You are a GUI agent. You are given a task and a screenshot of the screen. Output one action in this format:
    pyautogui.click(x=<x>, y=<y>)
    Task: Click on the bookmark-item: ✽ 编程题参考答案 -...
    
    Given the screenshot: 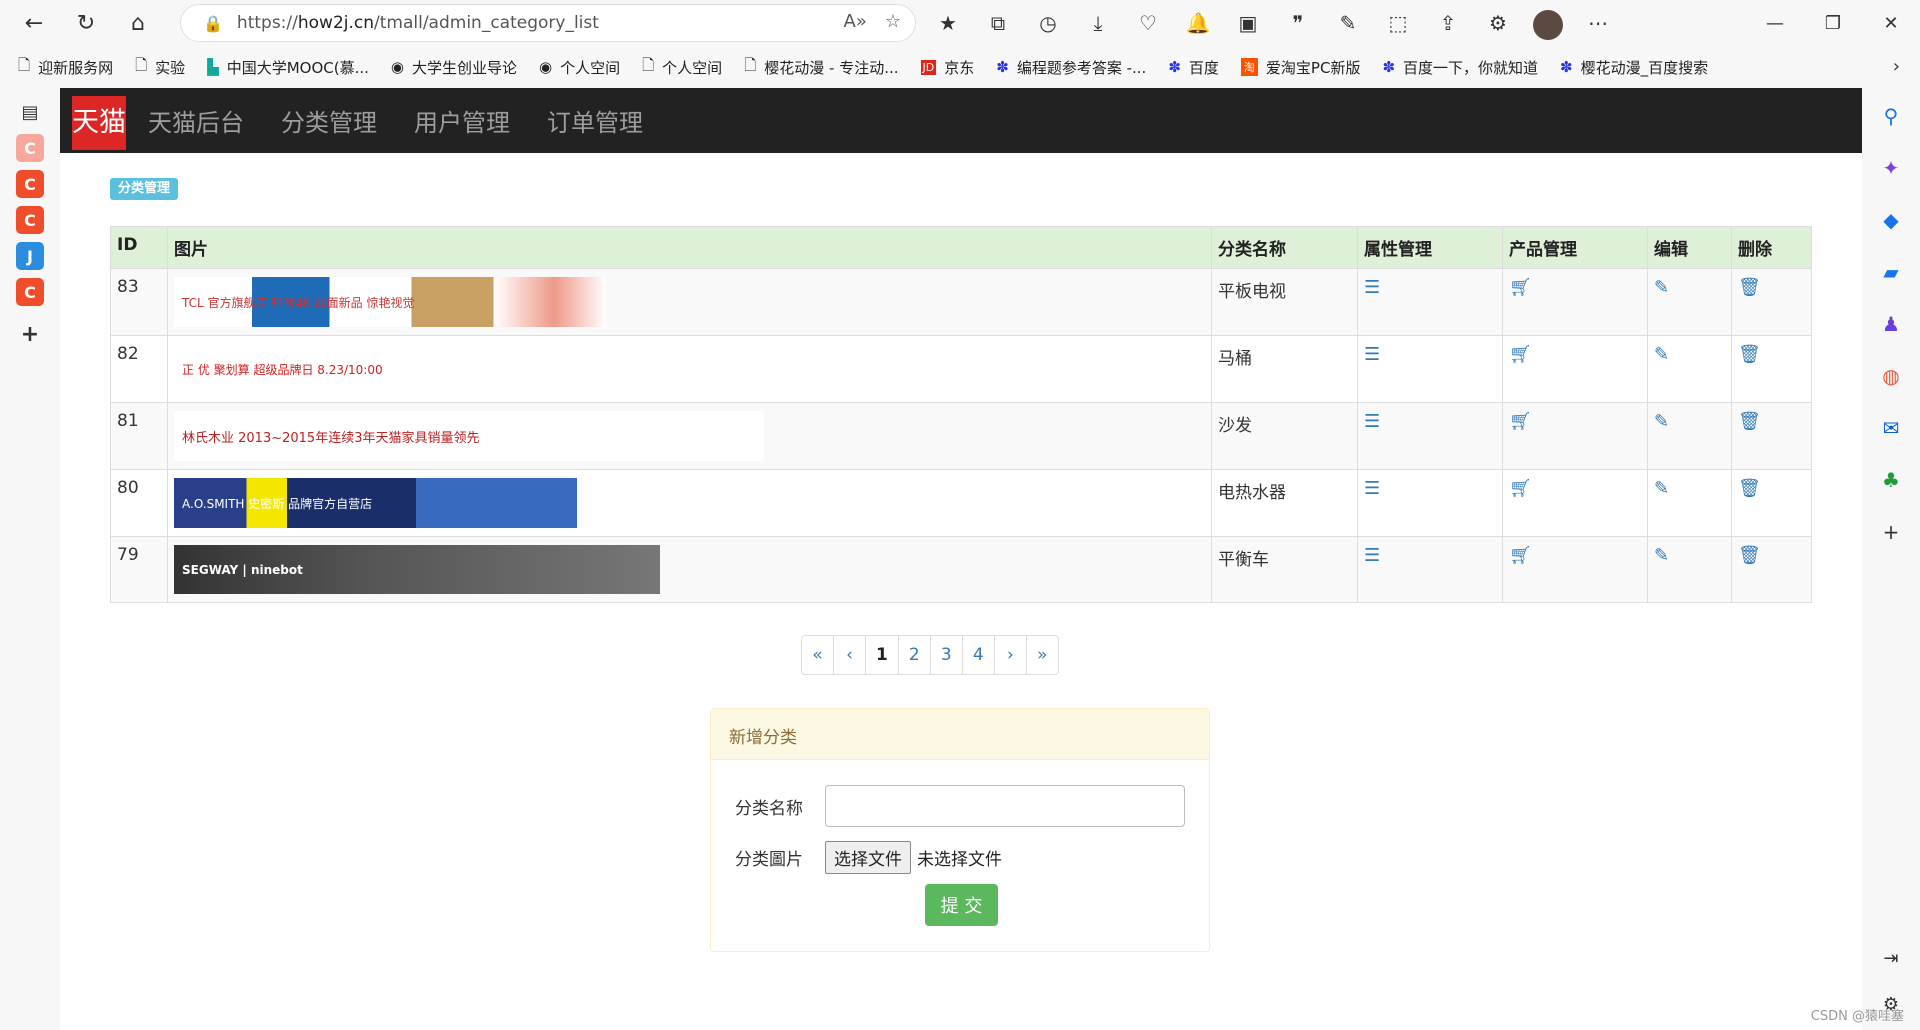 What is the action you would take?
    pyautogui.click(x=1071, y=67)
    